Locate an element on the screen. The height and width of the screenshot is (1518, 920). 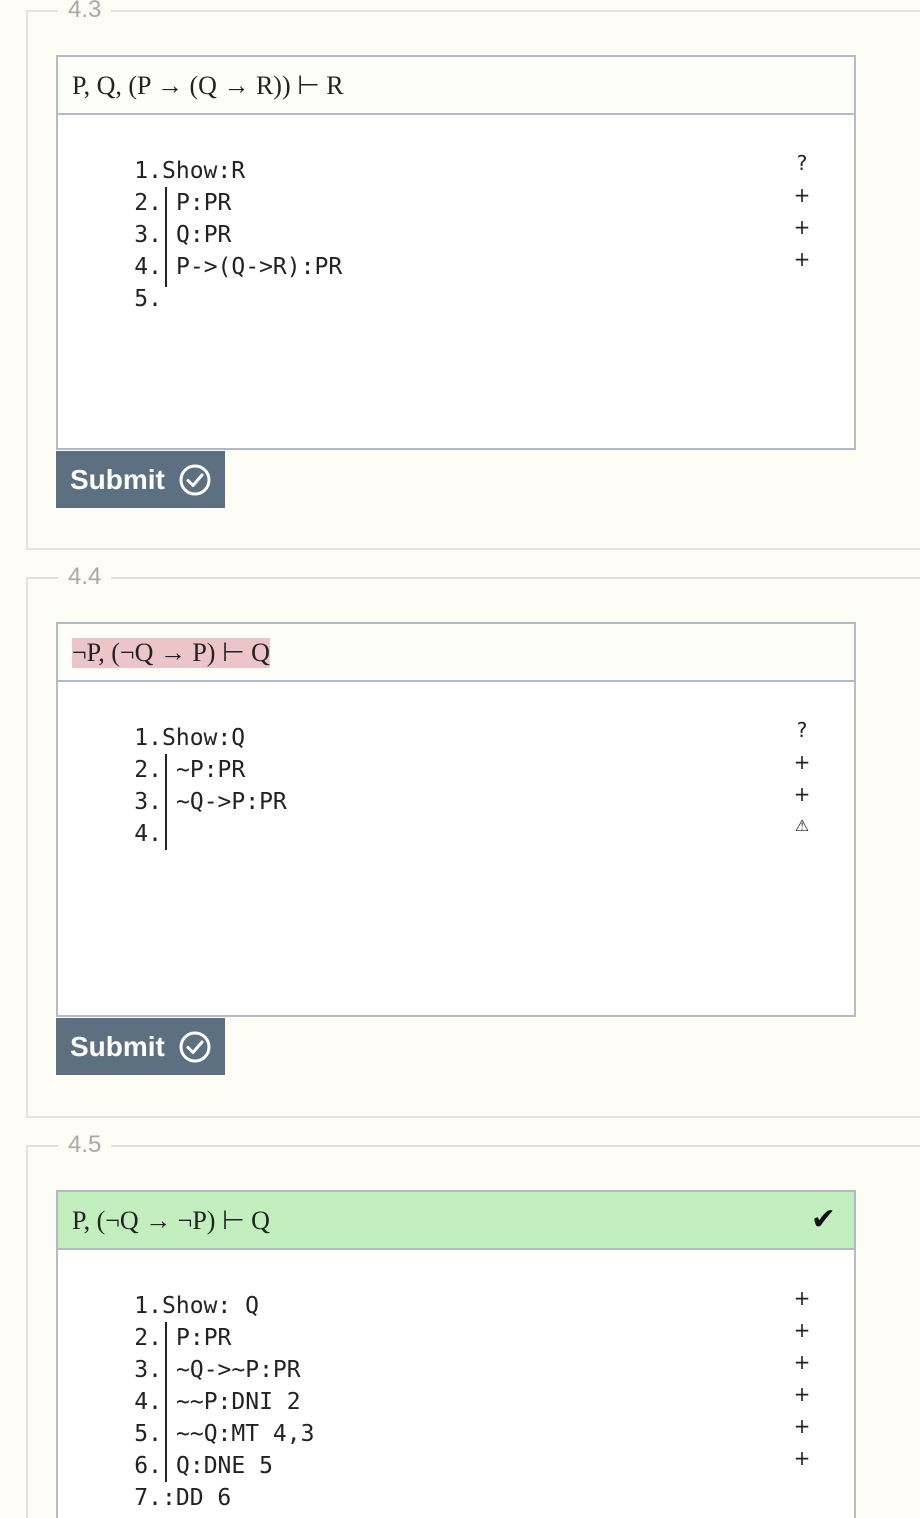
sequent-text: P, (¬Q → ¬P) ⊢ Q is located at coordinates (171, 1220).